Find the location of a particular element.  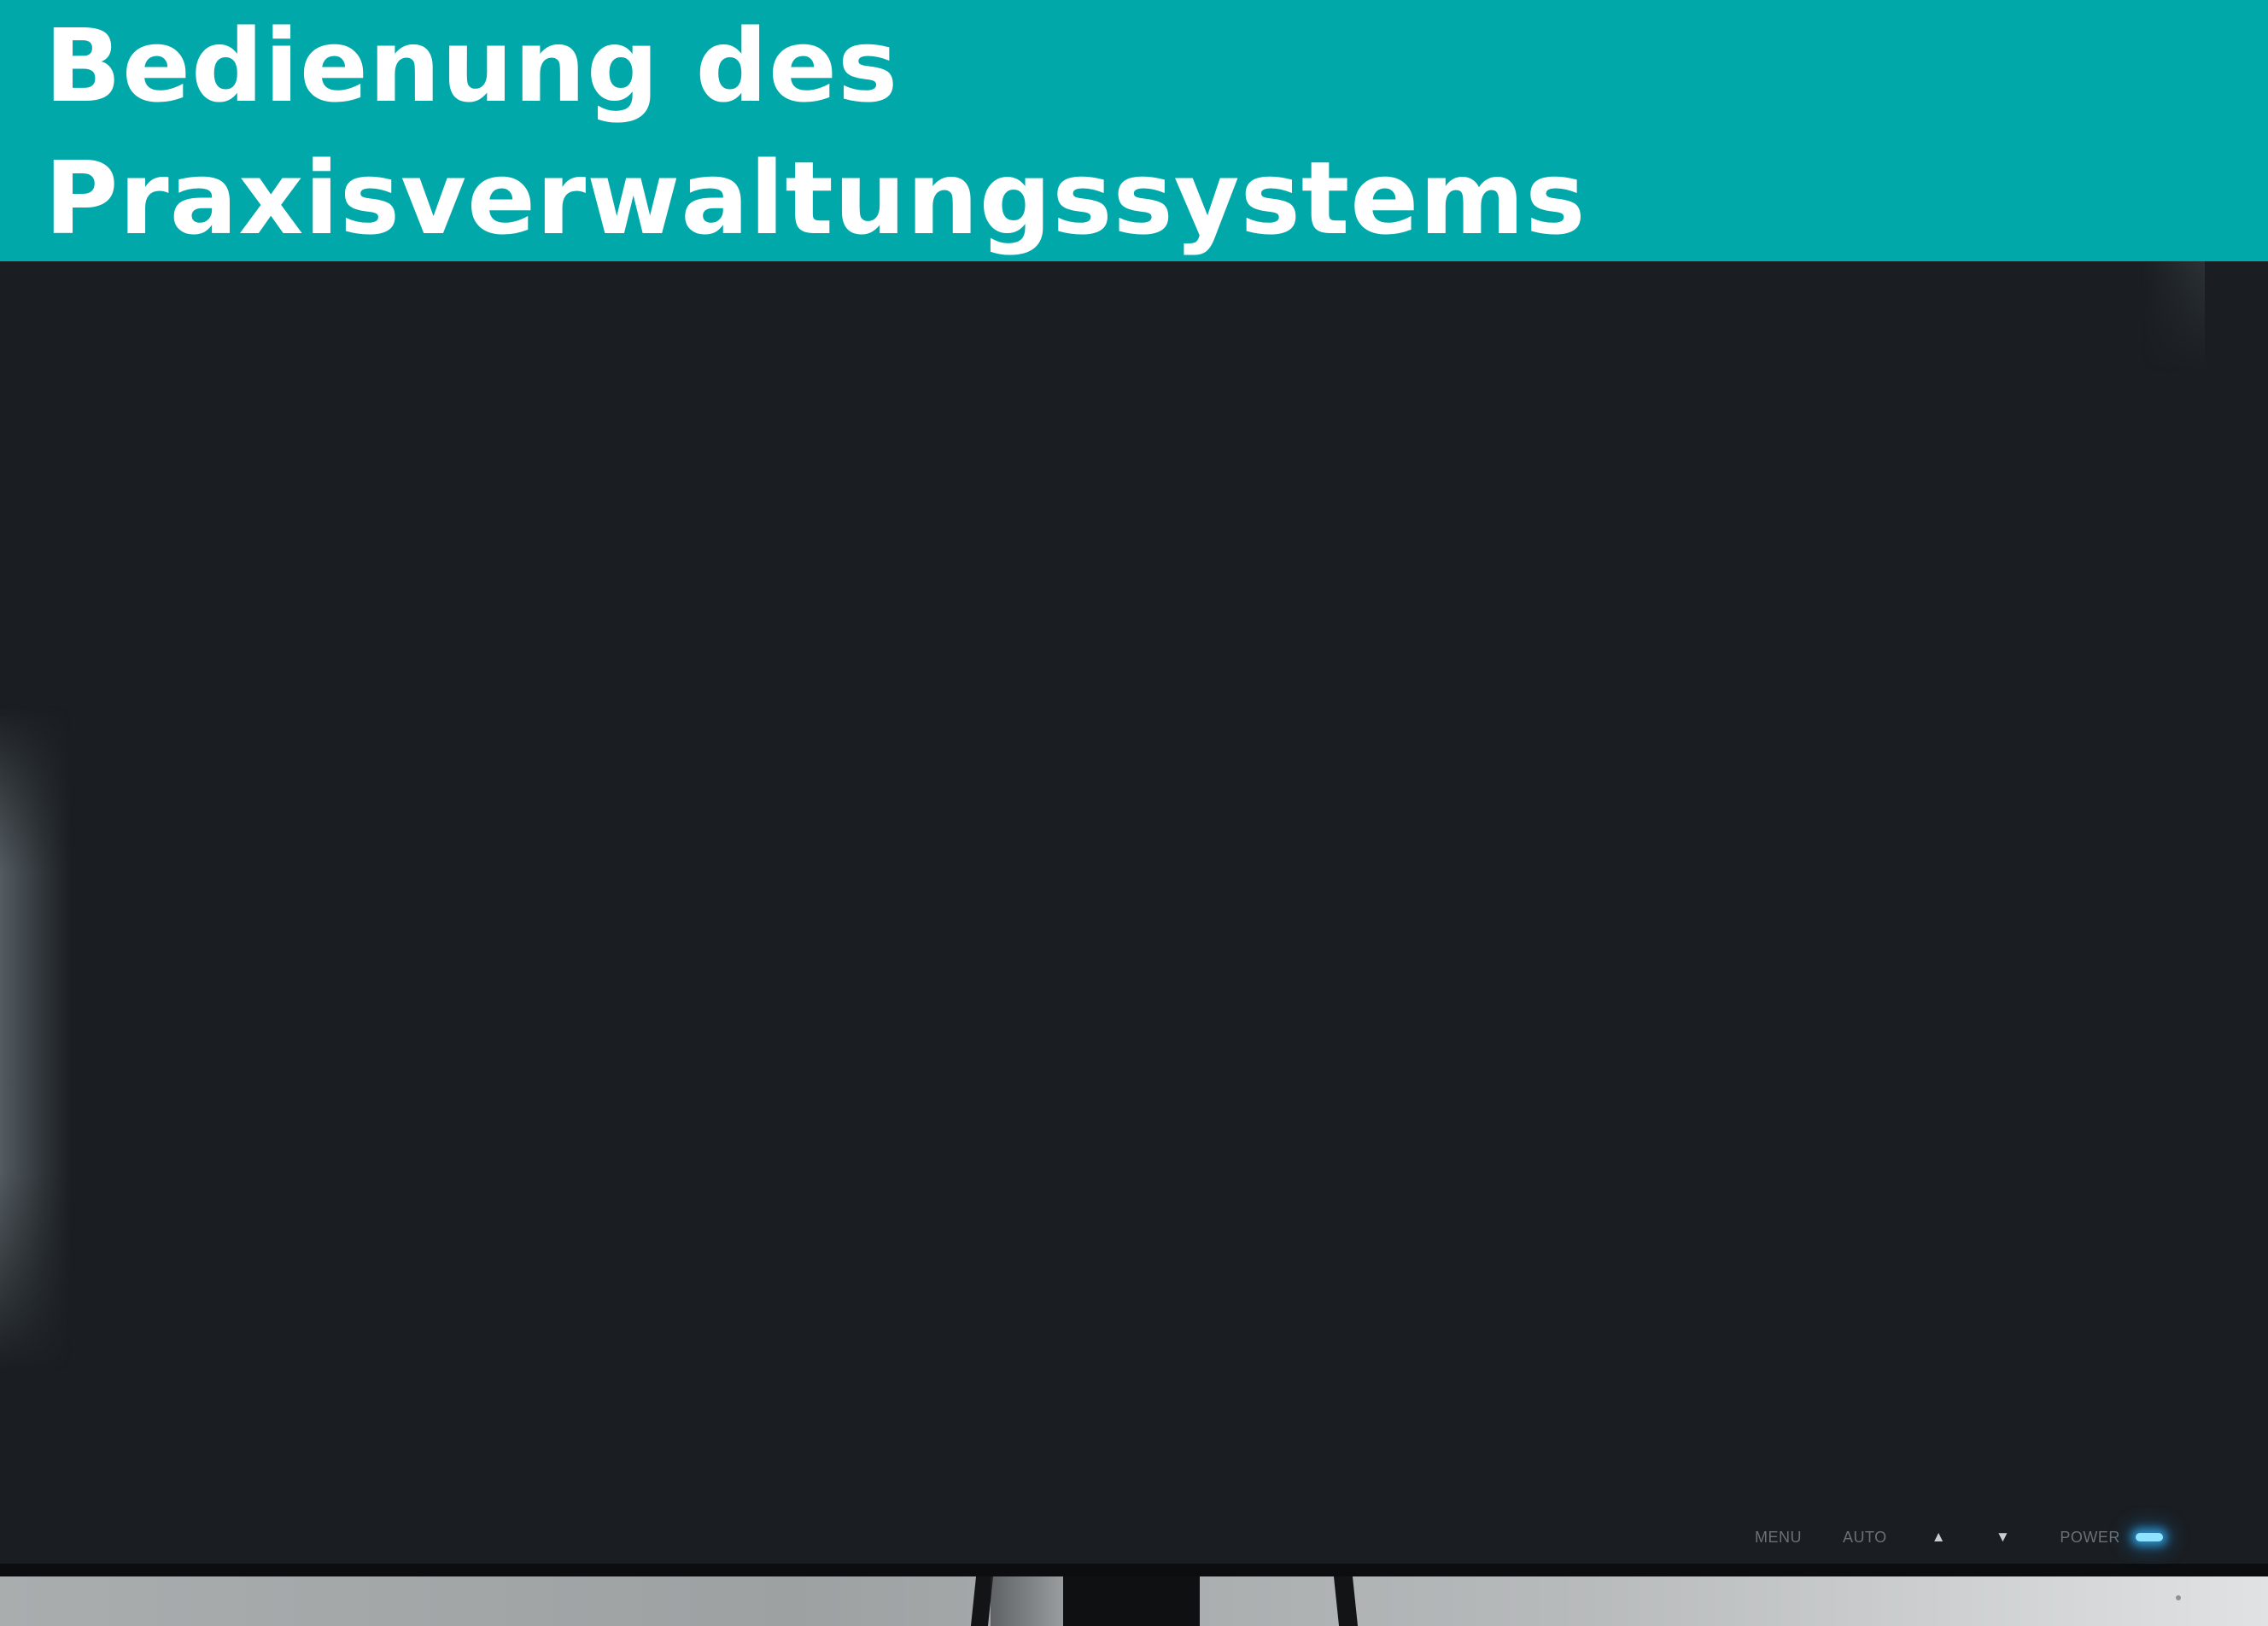

down-arrow-icon: ▼ is located at coordinates (2003, 1537).